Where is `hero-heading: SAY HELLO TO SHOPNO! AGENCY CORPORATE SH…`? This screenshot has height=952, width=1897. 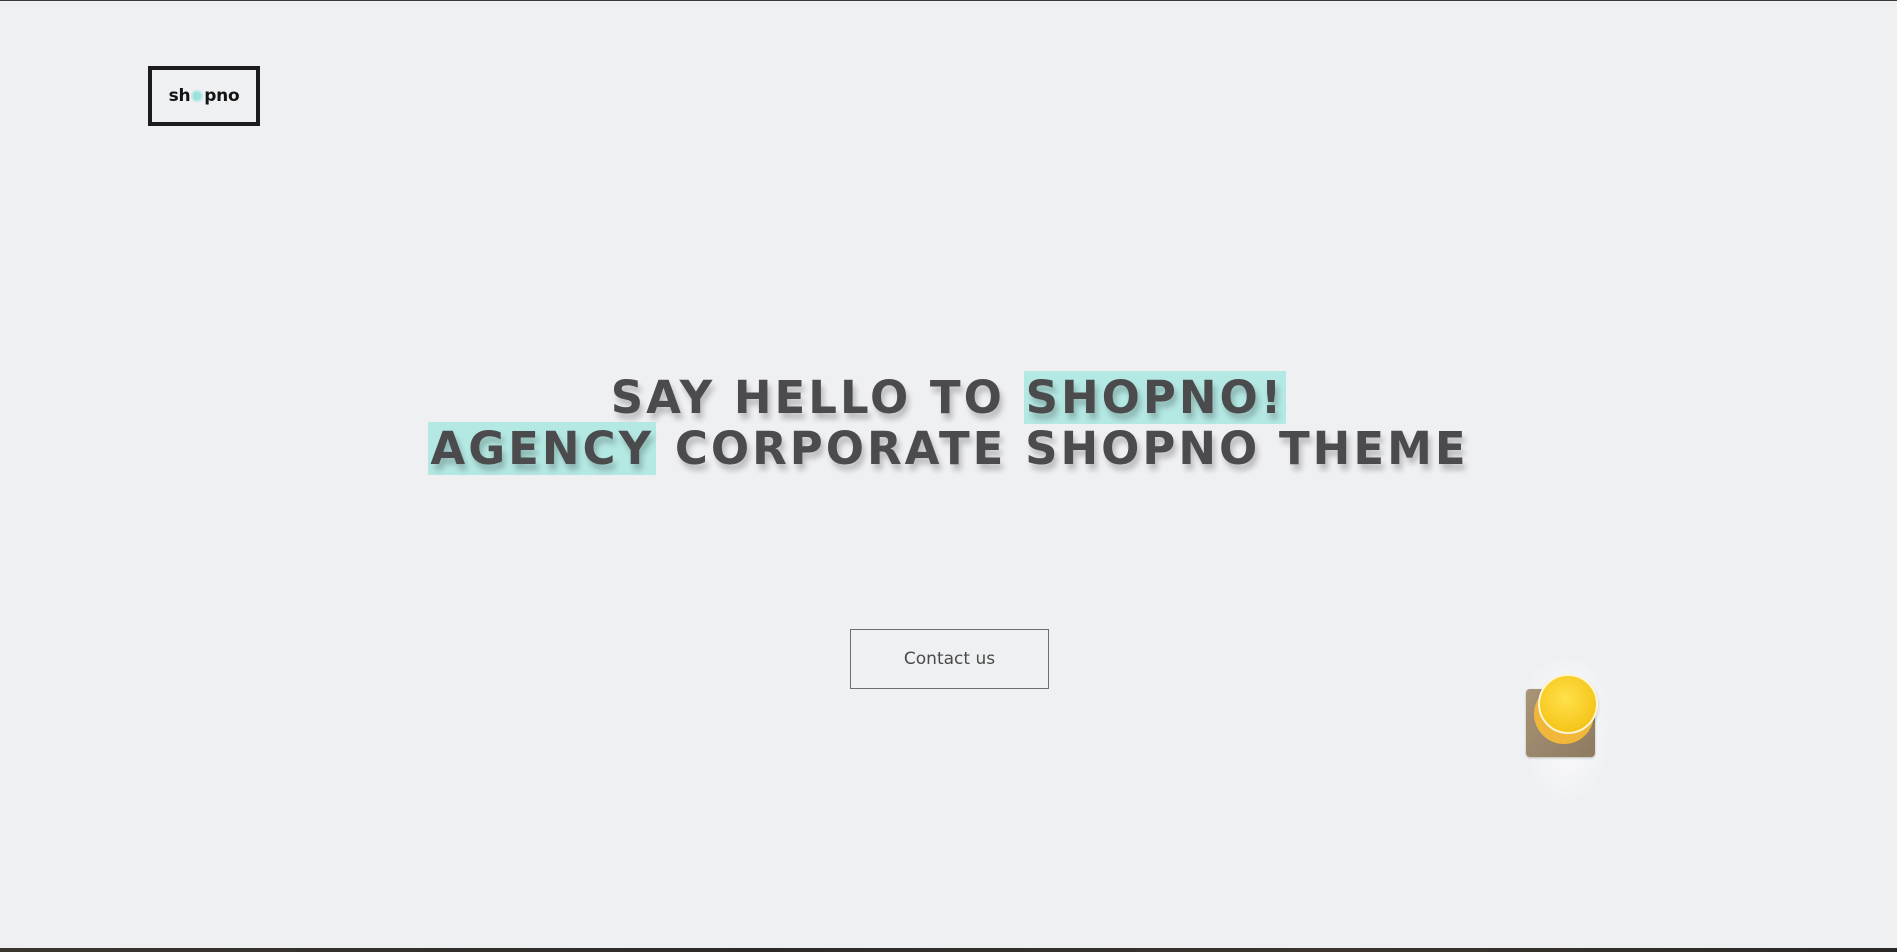
hero-heading: SAY HELLO TO SHOPNO! AGENCY CORPORATE SH… is located at coordinates (948, 423).